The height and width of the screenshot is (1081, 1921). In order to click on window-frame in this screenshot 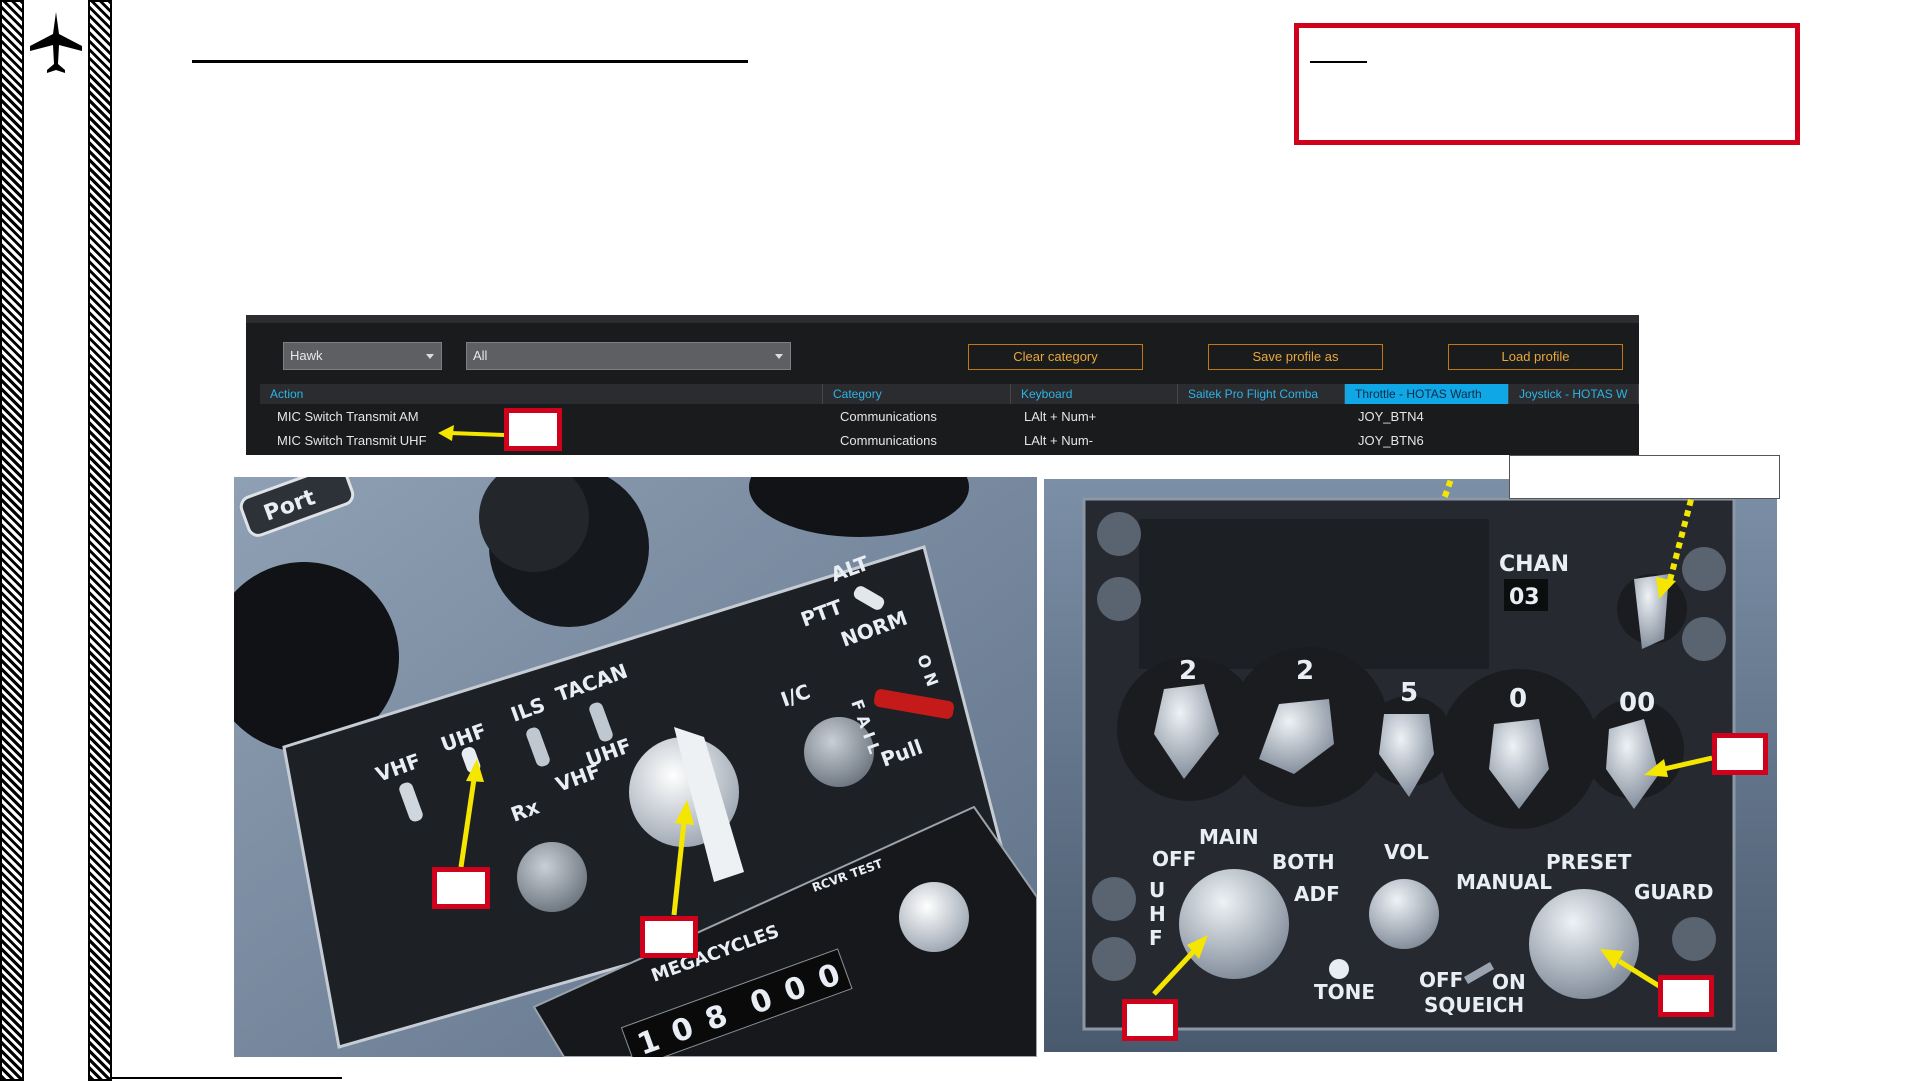, I will do `click(942, 319)`.